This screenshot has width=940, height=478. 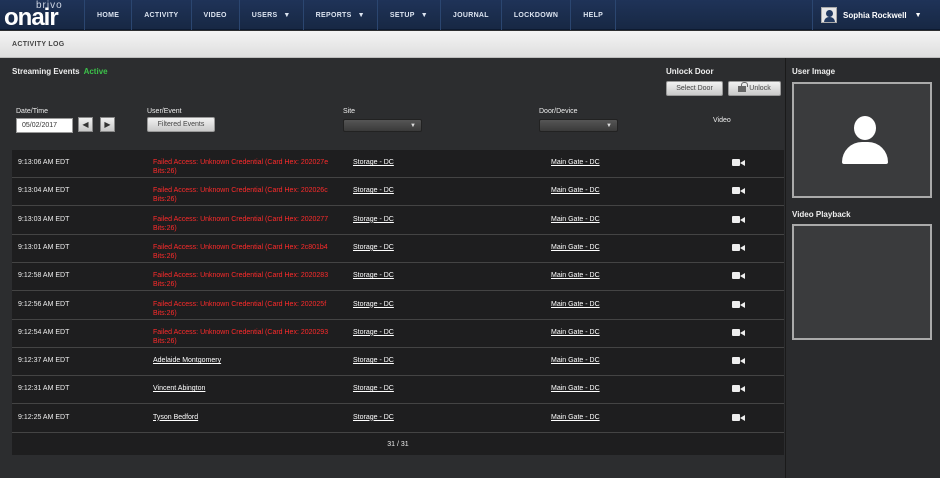 I want to click on nav-label: HELP, so click(x=593, y=15).